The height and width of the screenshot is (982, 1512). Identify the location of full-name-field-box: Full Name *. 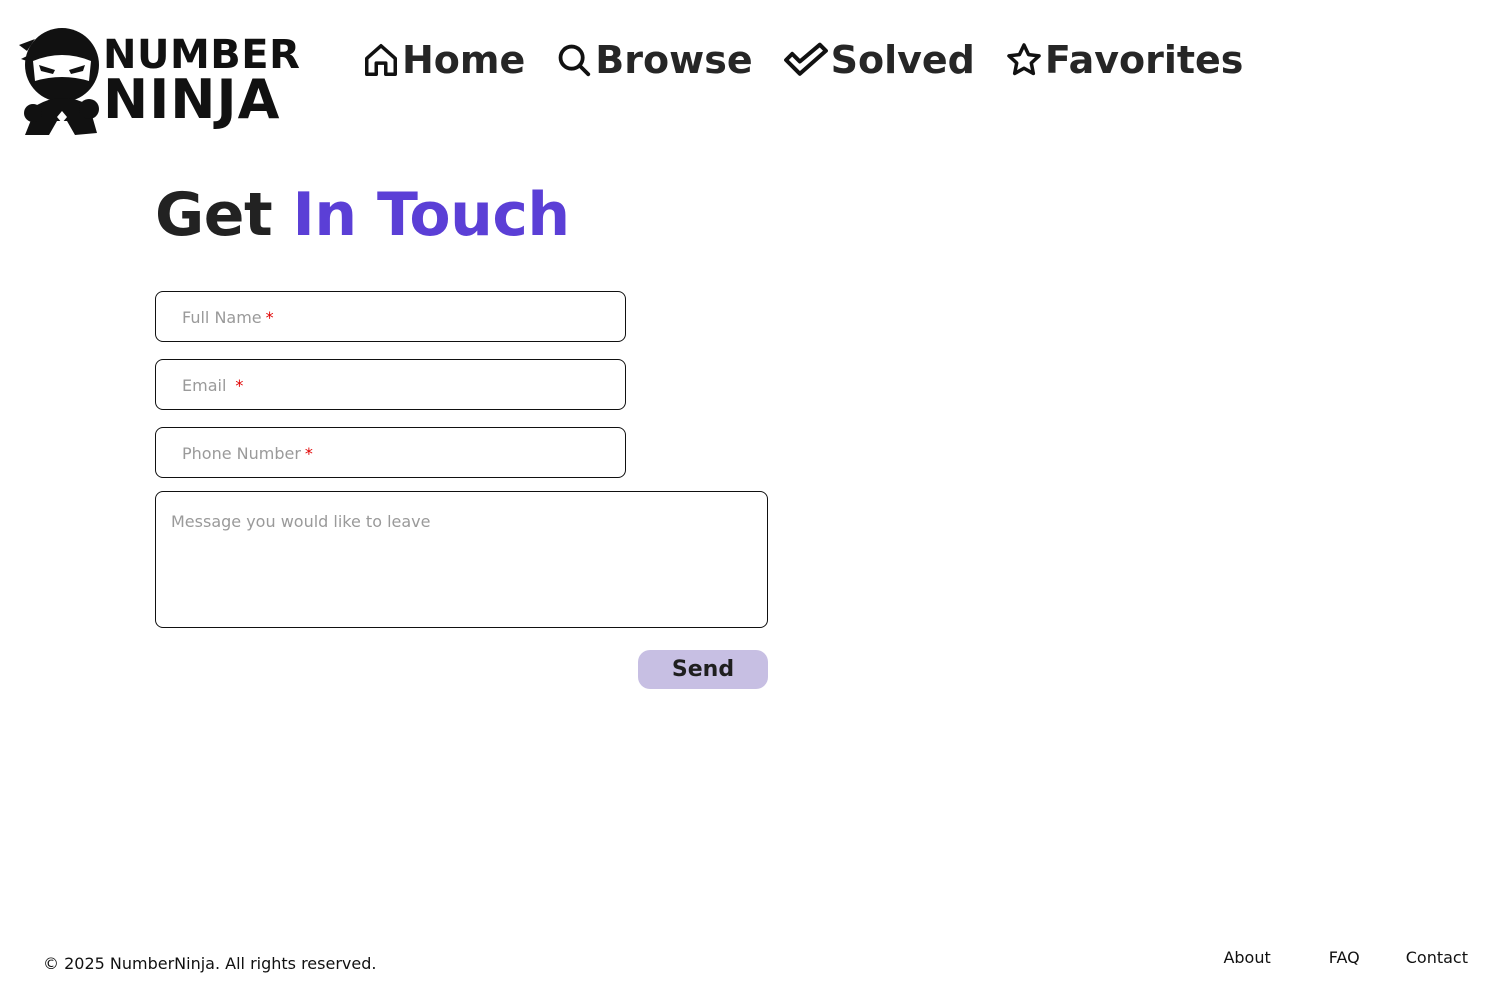
(390, 316).